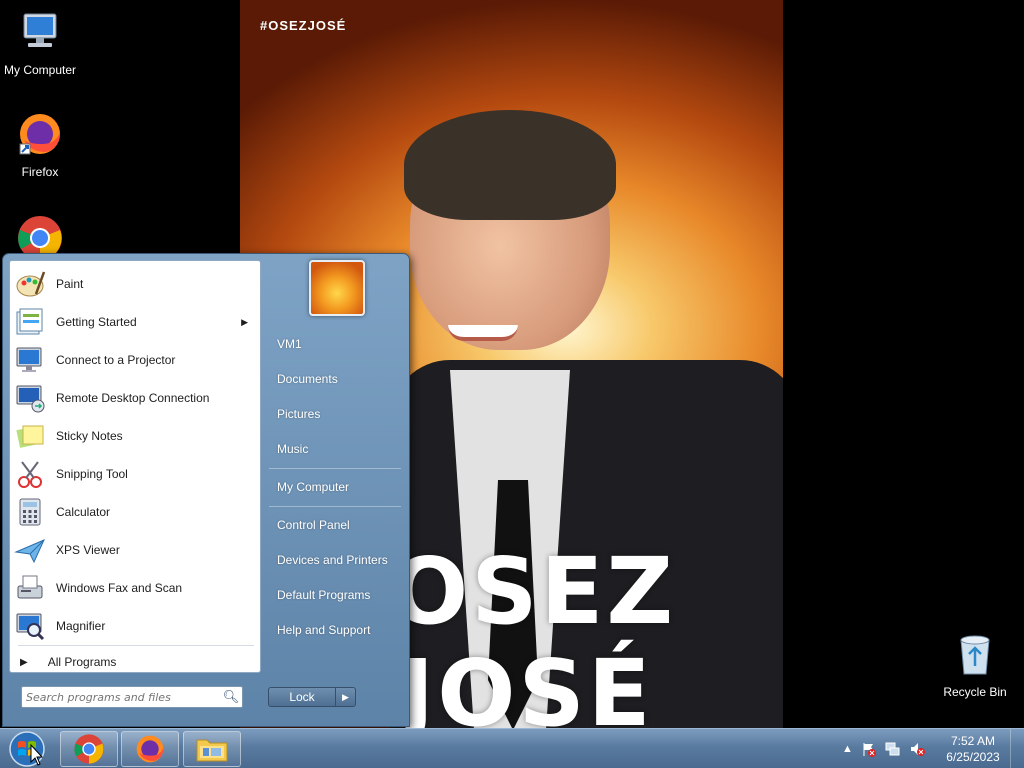 The image size is (1024, 768). Describe the element at coordinates (70, 284) in the screenshot. I see `program-label: Paint` at that location.